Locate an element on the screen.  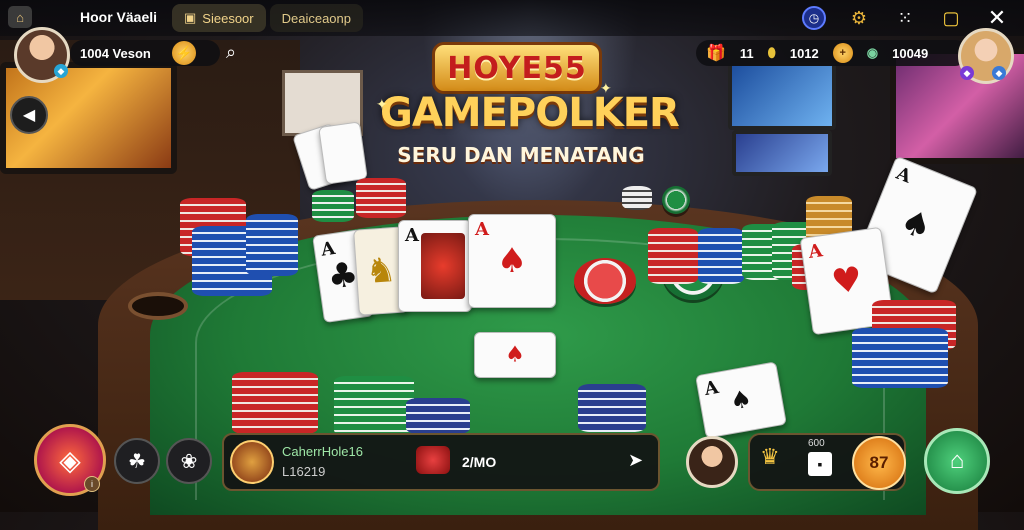
reward-button: 87 is located at coordinates (879, 463).